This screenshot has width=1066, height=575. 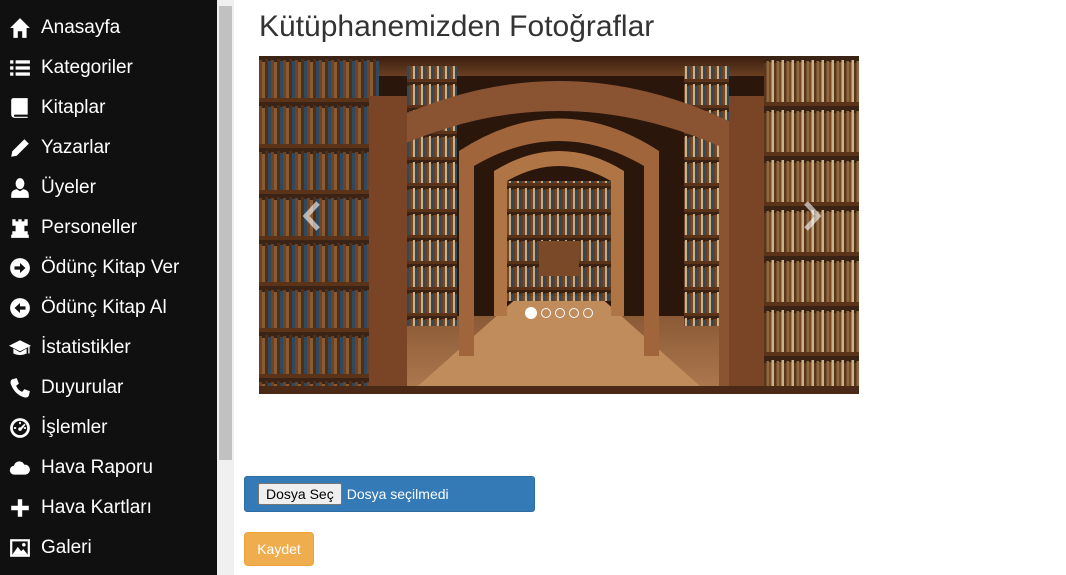 I want to click on sidebar-item-label: Yazarlar, so click(x=76, y=147).